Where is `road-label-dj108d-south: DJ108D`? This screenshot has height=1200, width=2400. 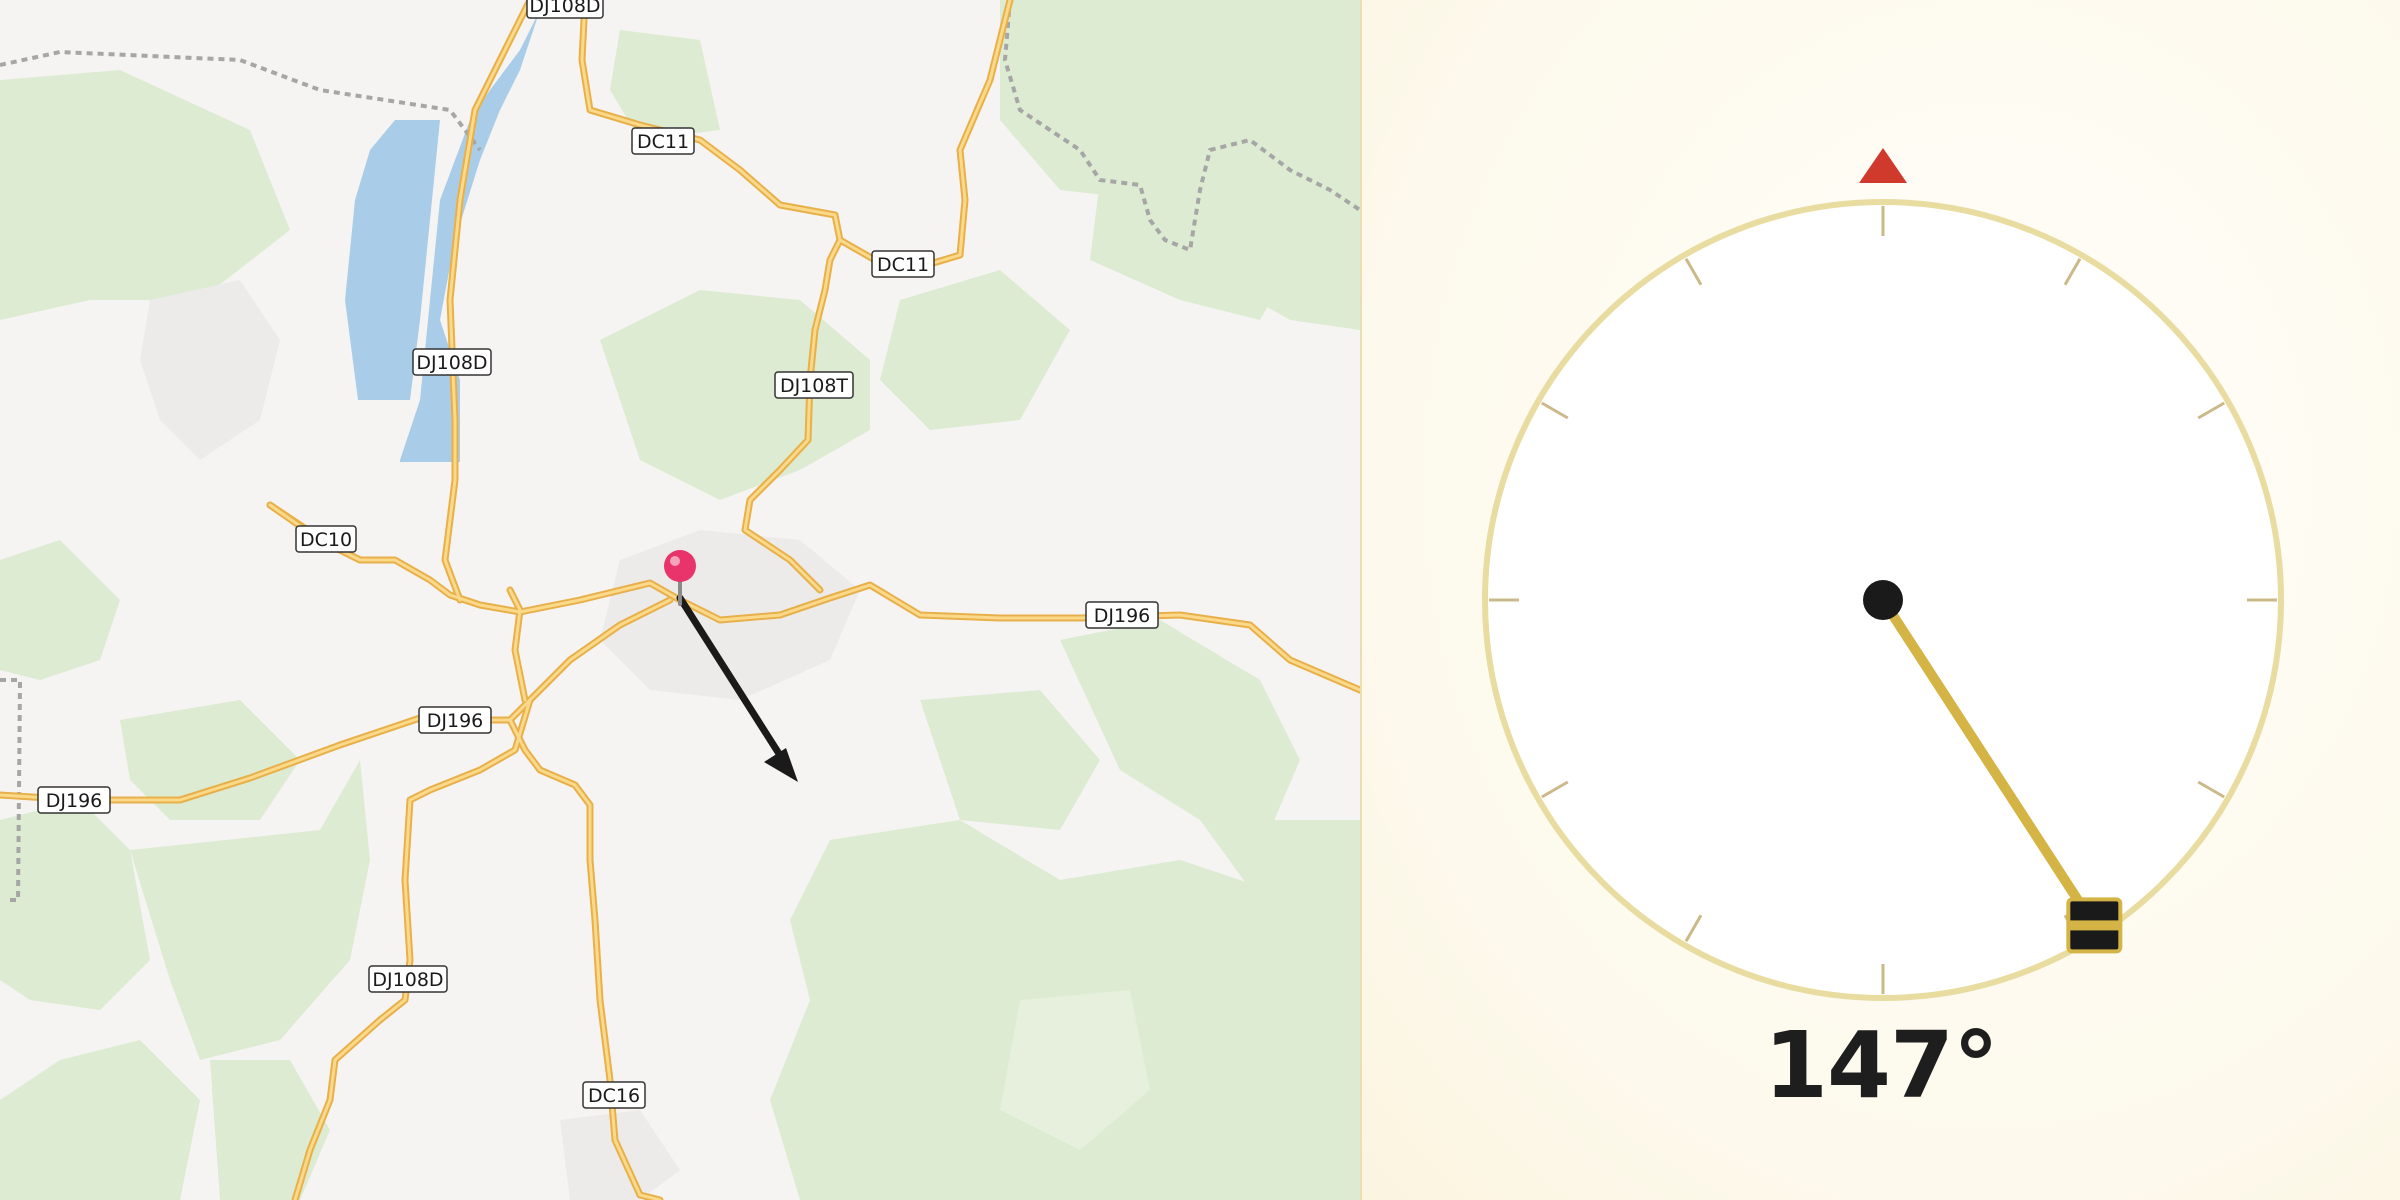
road-label-dj108d-south: DJ108D is located at coordinates (408, 979).